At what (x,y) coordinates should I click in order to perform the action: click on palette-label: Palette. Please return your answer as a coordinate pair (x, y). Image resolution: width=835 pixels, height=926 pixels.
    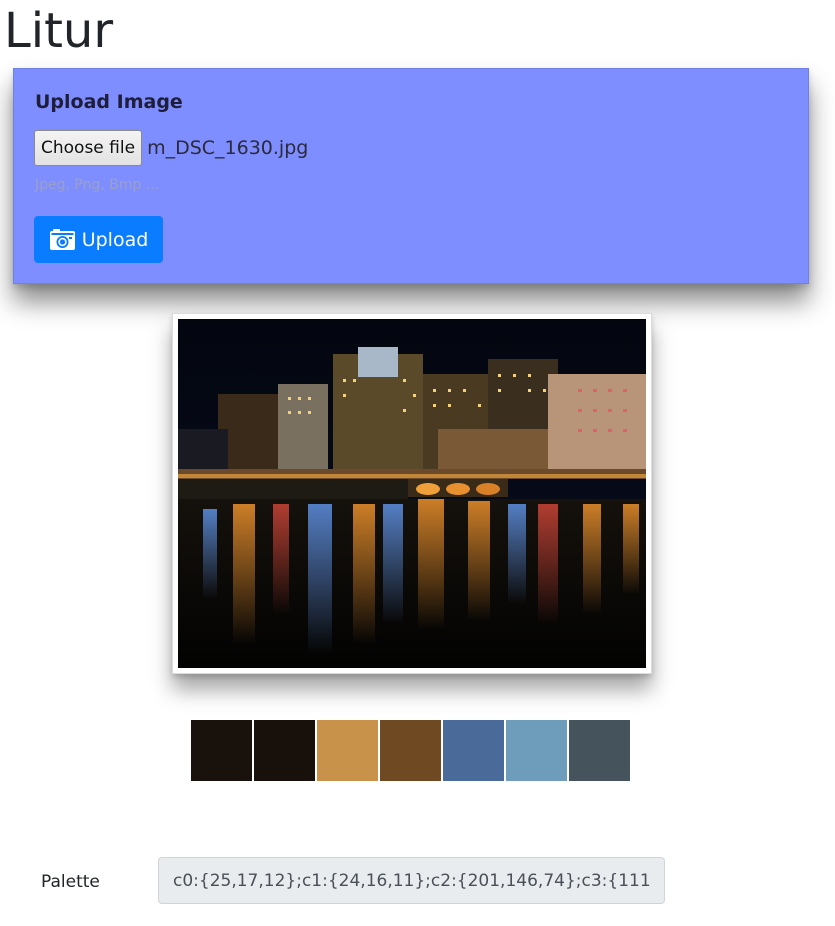
    Looking at the image, I should click on (70, 882).